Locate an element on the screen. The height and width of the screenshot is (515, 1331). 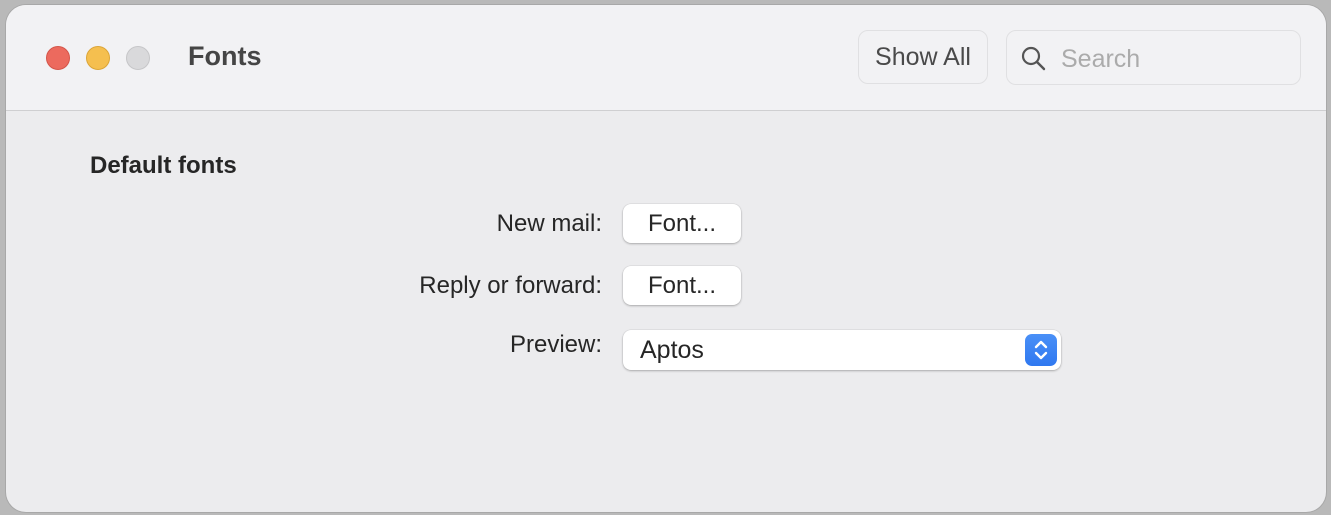
search-icon is located at coordinates (1033, 58).